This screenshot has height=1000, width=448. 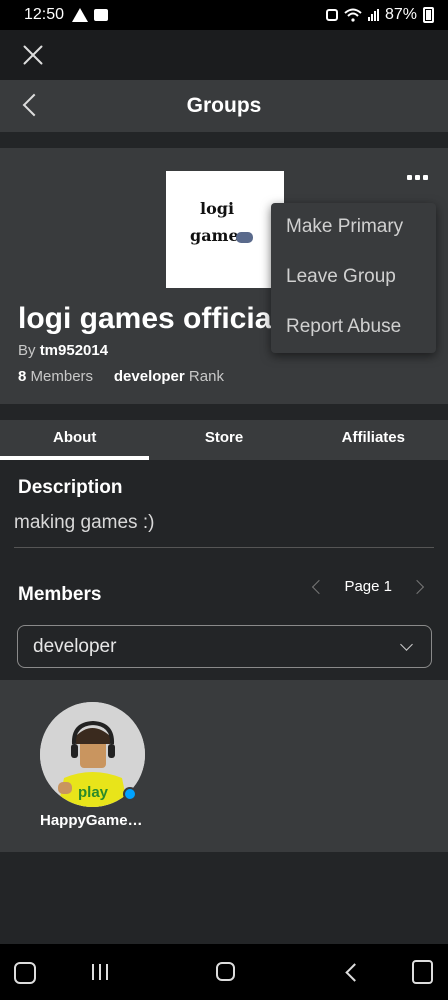 I want to click on rank-label: Rank, so click(x=206, y=376).